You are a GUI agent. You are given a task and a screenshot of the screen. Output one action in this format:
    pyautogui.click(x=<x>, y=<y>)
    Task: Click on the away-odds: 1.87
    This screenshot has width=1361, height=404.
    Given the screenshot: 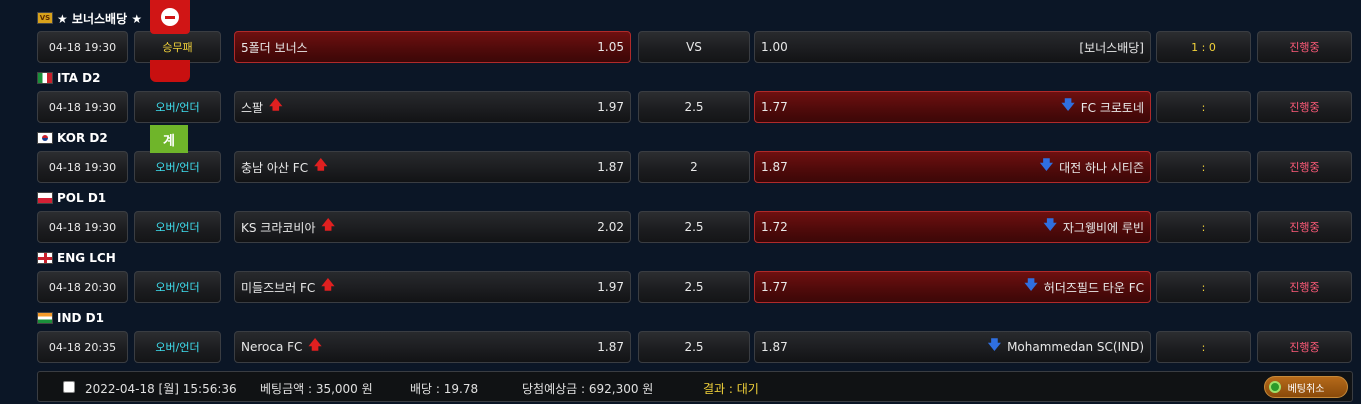 What is the action you would take?
    pyautogui.click(x=774, y=167)
    